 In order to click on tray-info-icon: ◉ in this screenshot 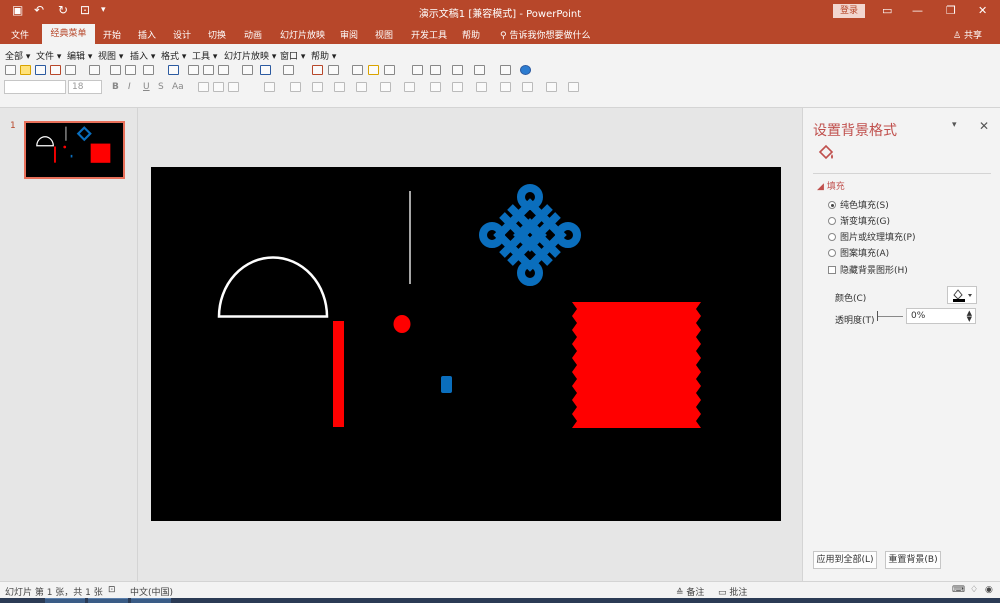, I will do `click(989, 590)`.